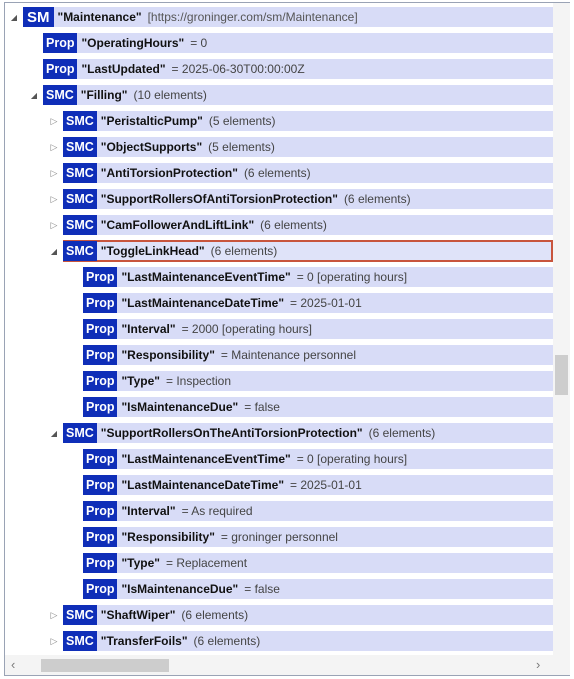 The height and width of the screenshot is (679, 574). Describe the element at coordinates (279, 537) in the screenshot. I see `node-value: = groninger personnel` at that location.